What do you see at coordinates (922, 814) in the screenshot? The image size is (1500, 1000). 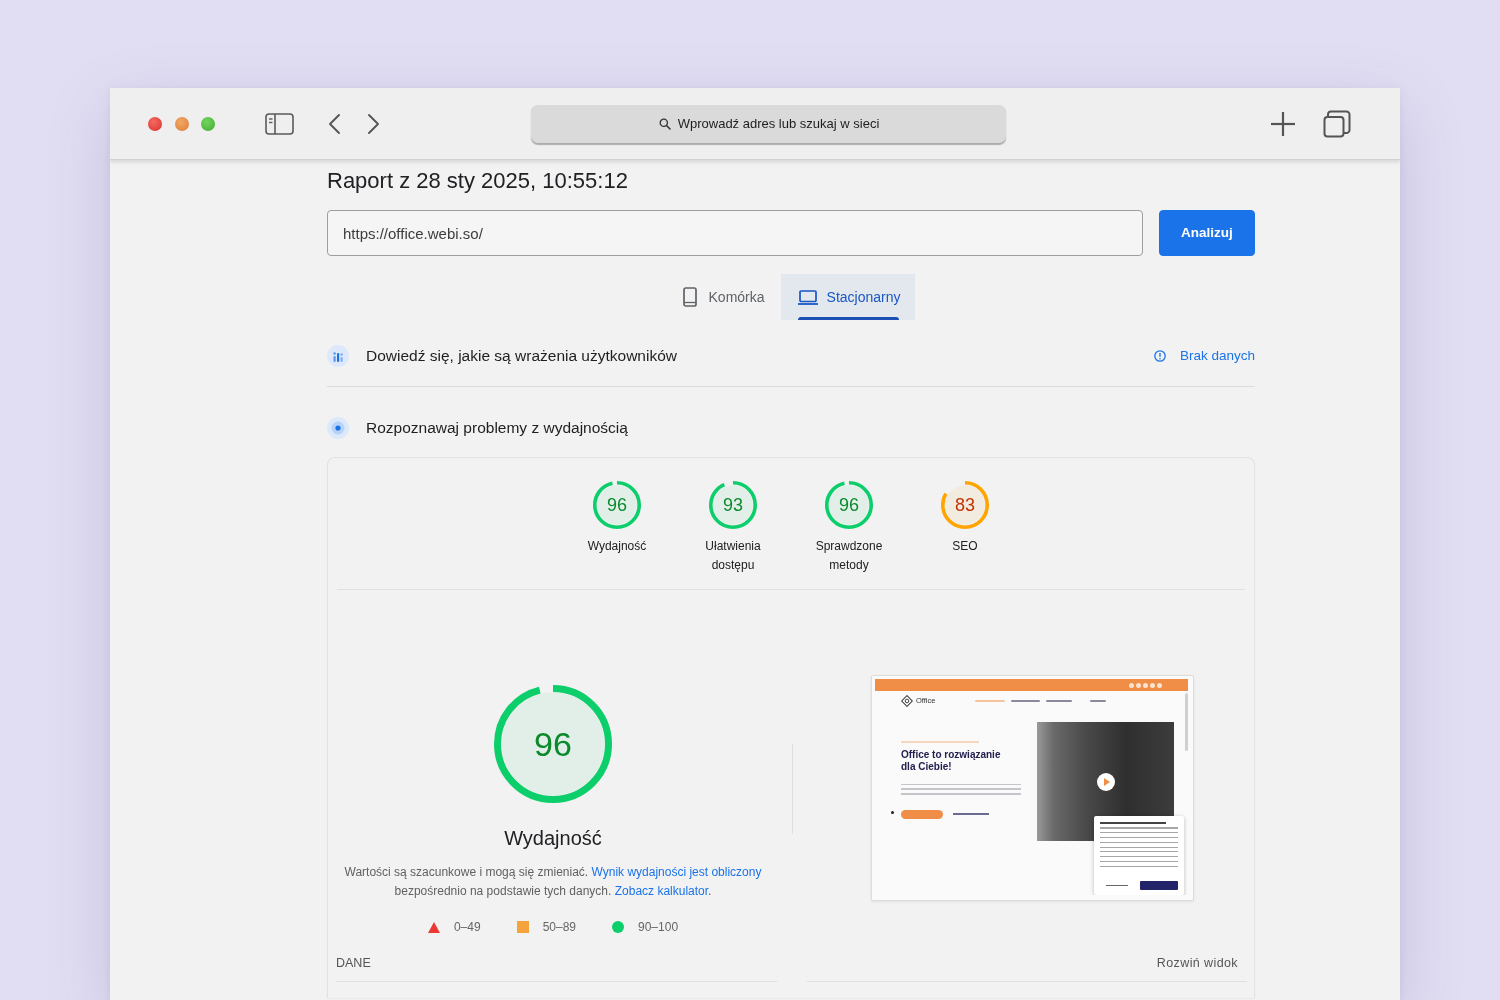 I see `site-cta-drawing` at bounding box center [922, 814].